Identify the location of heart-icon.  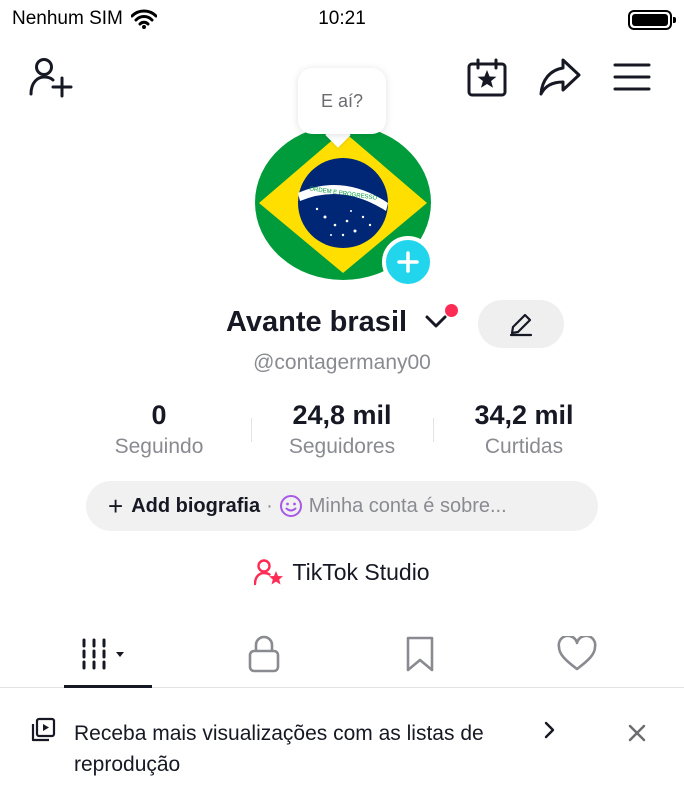
(576, 653).